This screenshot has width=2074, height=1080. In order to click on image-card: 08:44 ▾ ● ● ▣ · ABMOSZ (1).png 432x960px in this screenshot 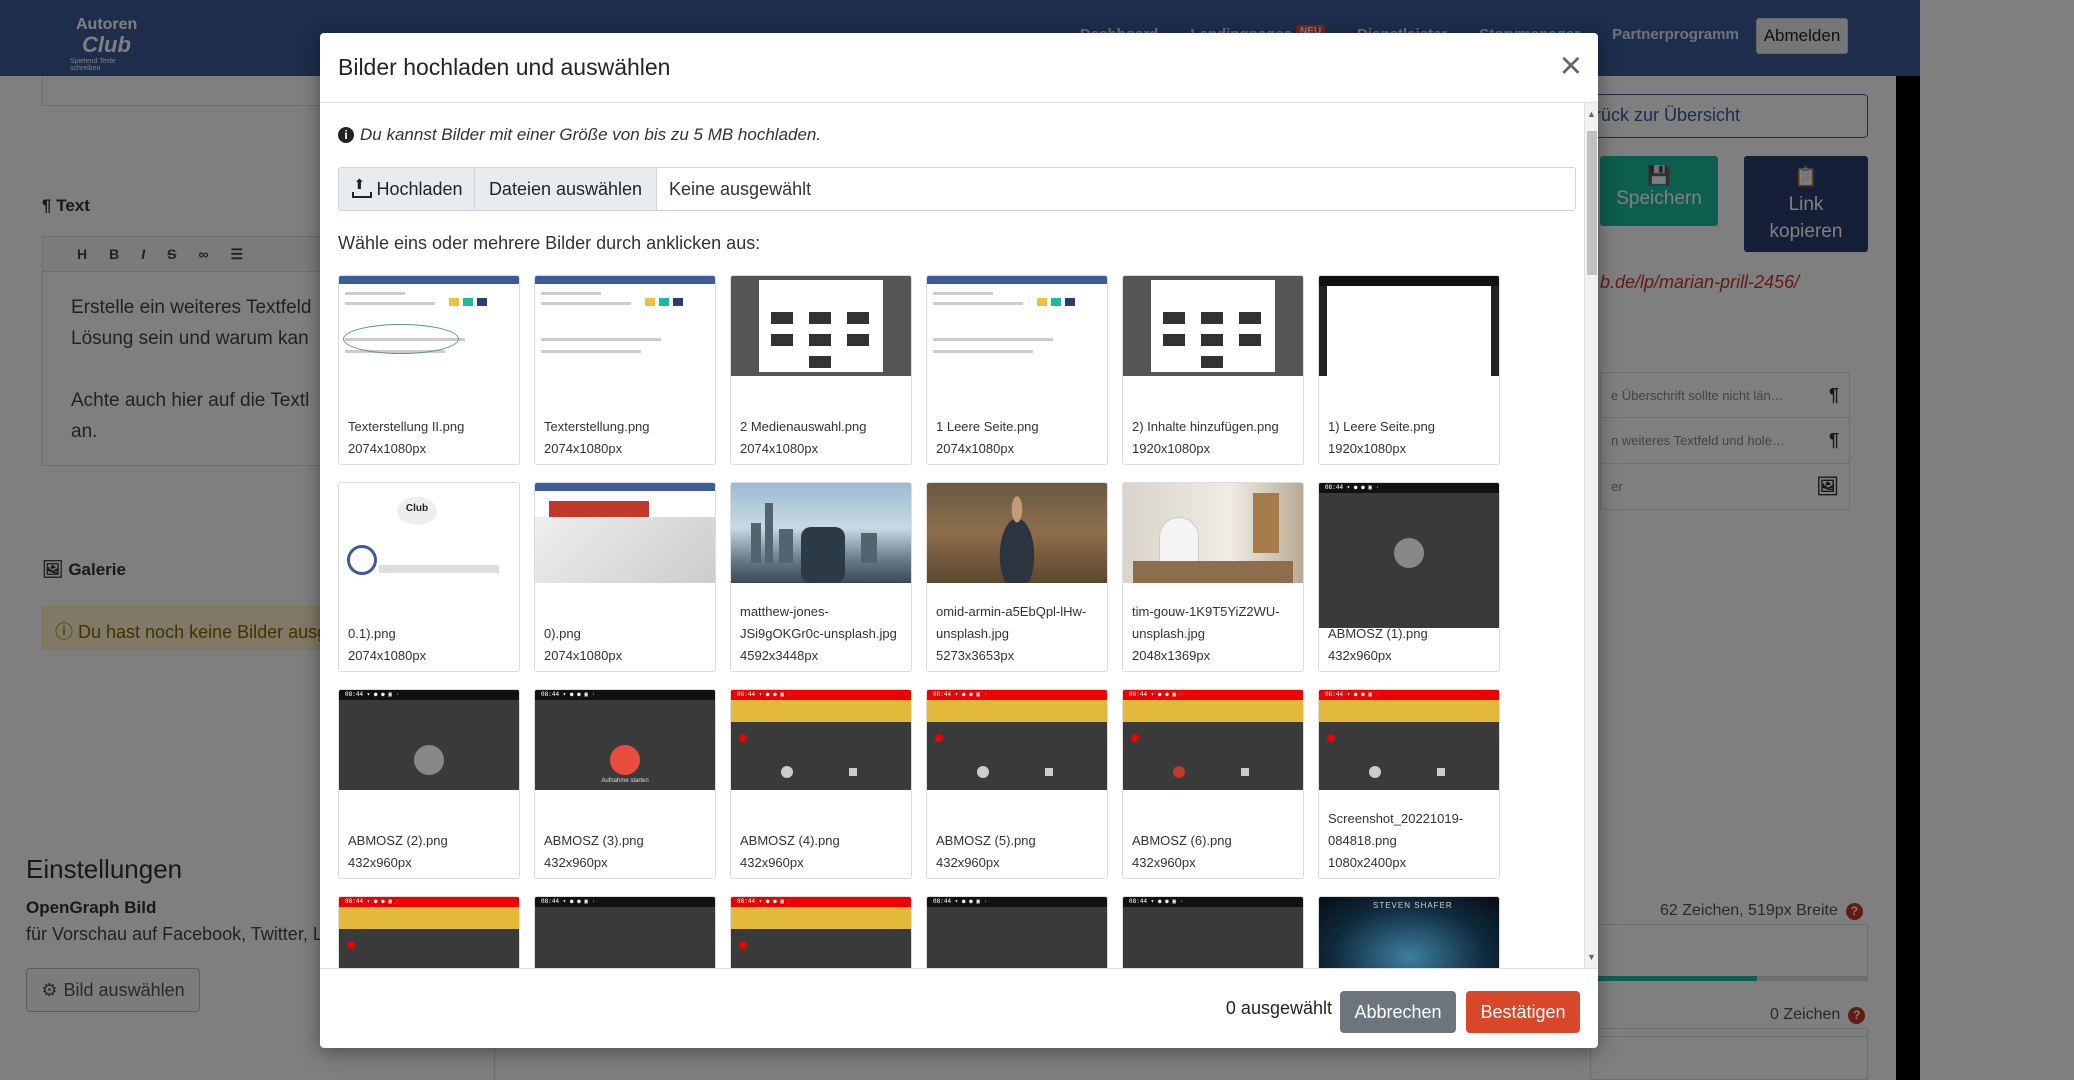, I will do `click(1409, 577)`.